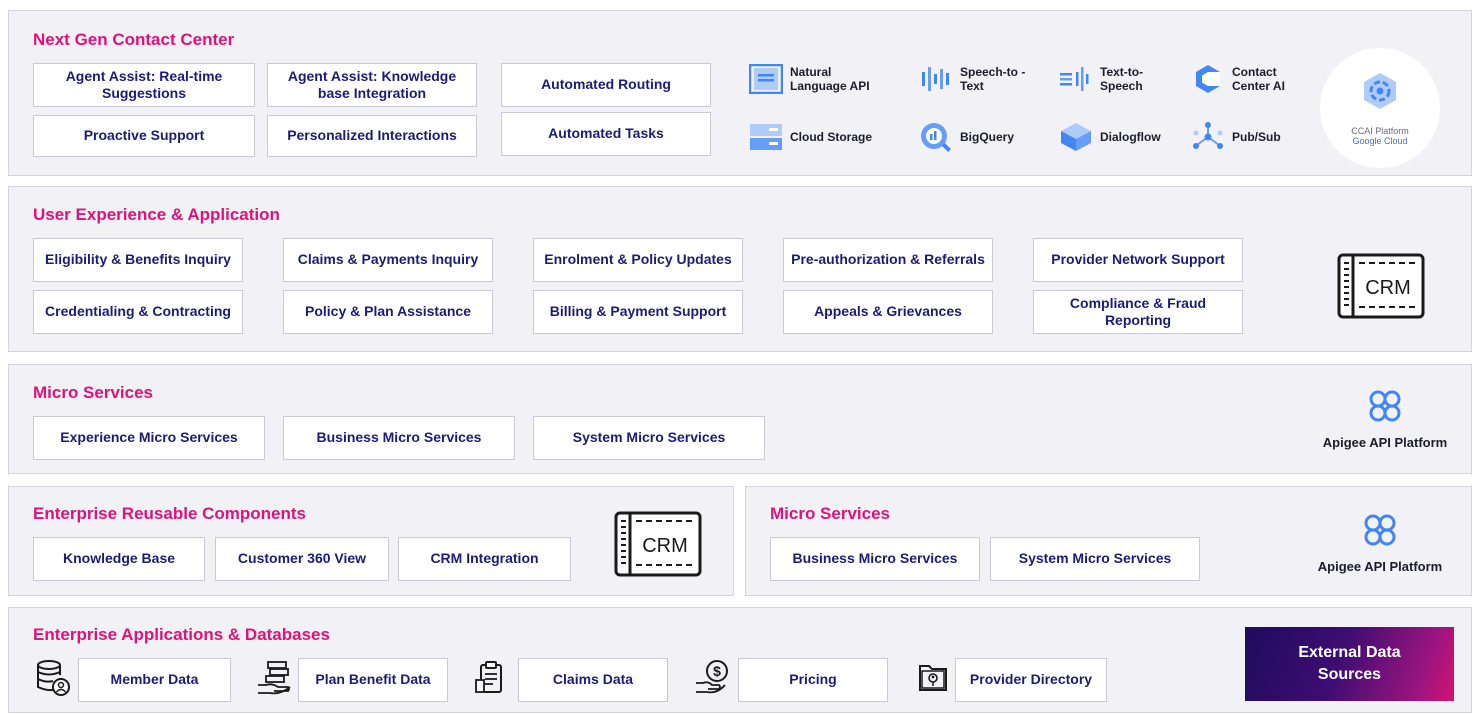 This screenshot has height=715, width=1477. I want to click on crm-icon: CRM, so click(1381, 288).